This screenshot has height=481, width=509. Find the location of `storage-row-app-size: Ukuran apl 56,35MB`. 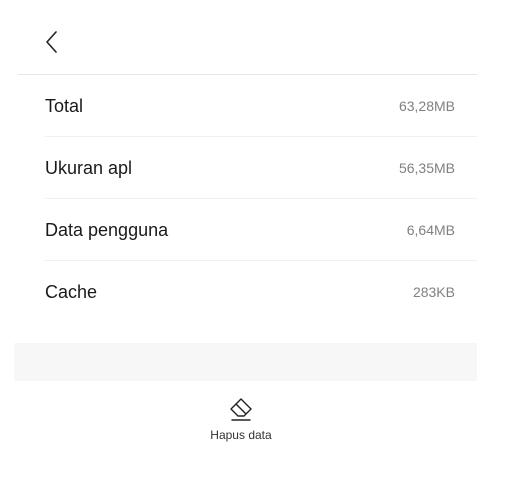

storage-row-app-size: Ukuran apl 56,35MB is located at coordinates (254, 168).